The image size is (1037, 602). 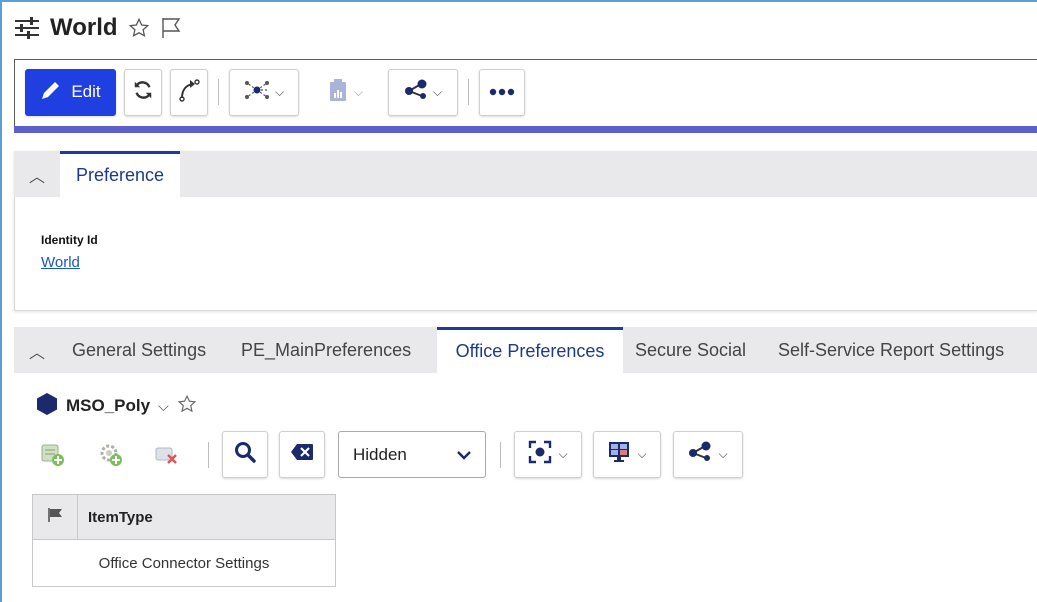 What do you see at coordinates (108, 405) in the screenshot?
I see `module-name: MSO_Poly` at bounding box center [108, 405].